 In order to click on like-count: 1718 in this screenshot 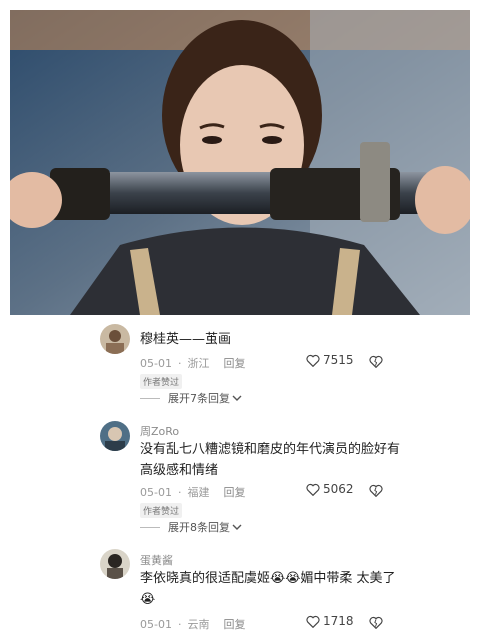, I will do `click(338, 621)`.